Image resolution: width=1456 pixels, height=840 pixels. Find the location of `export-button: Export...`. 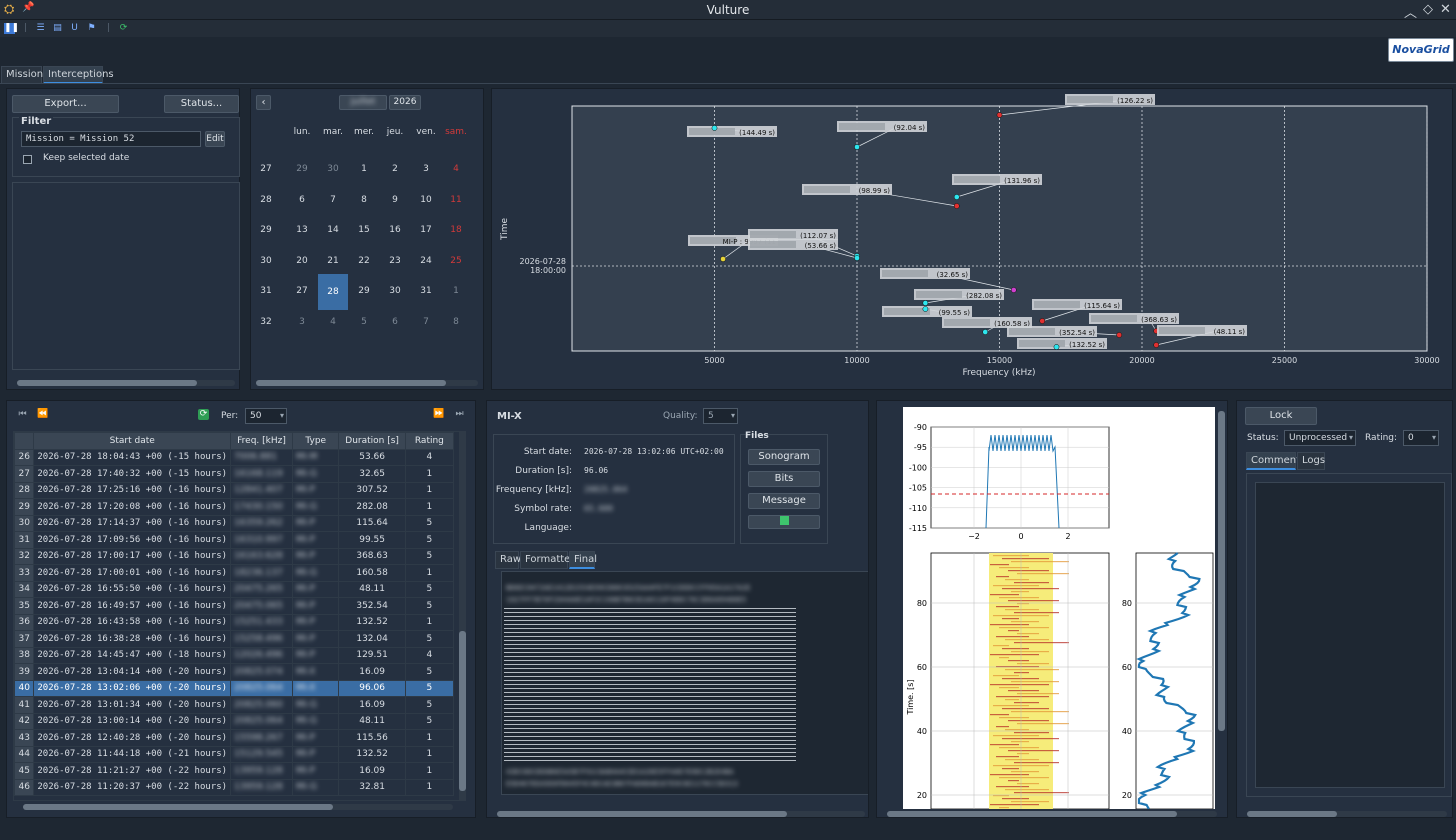

export-button: Export... is located at coordinates (65, 104).